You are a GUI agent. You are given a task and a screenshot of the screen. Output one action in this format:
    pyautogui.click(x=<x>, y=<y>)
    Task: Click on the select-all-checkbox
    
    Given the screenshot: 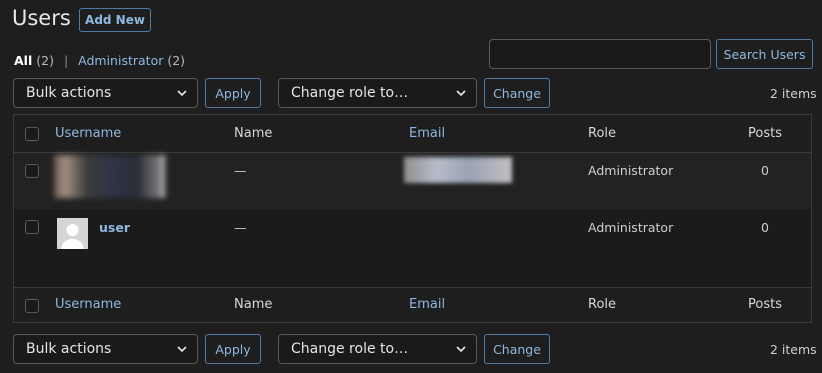 What is the action you would take?
    pyautogui.click(x=32, y=134)
    